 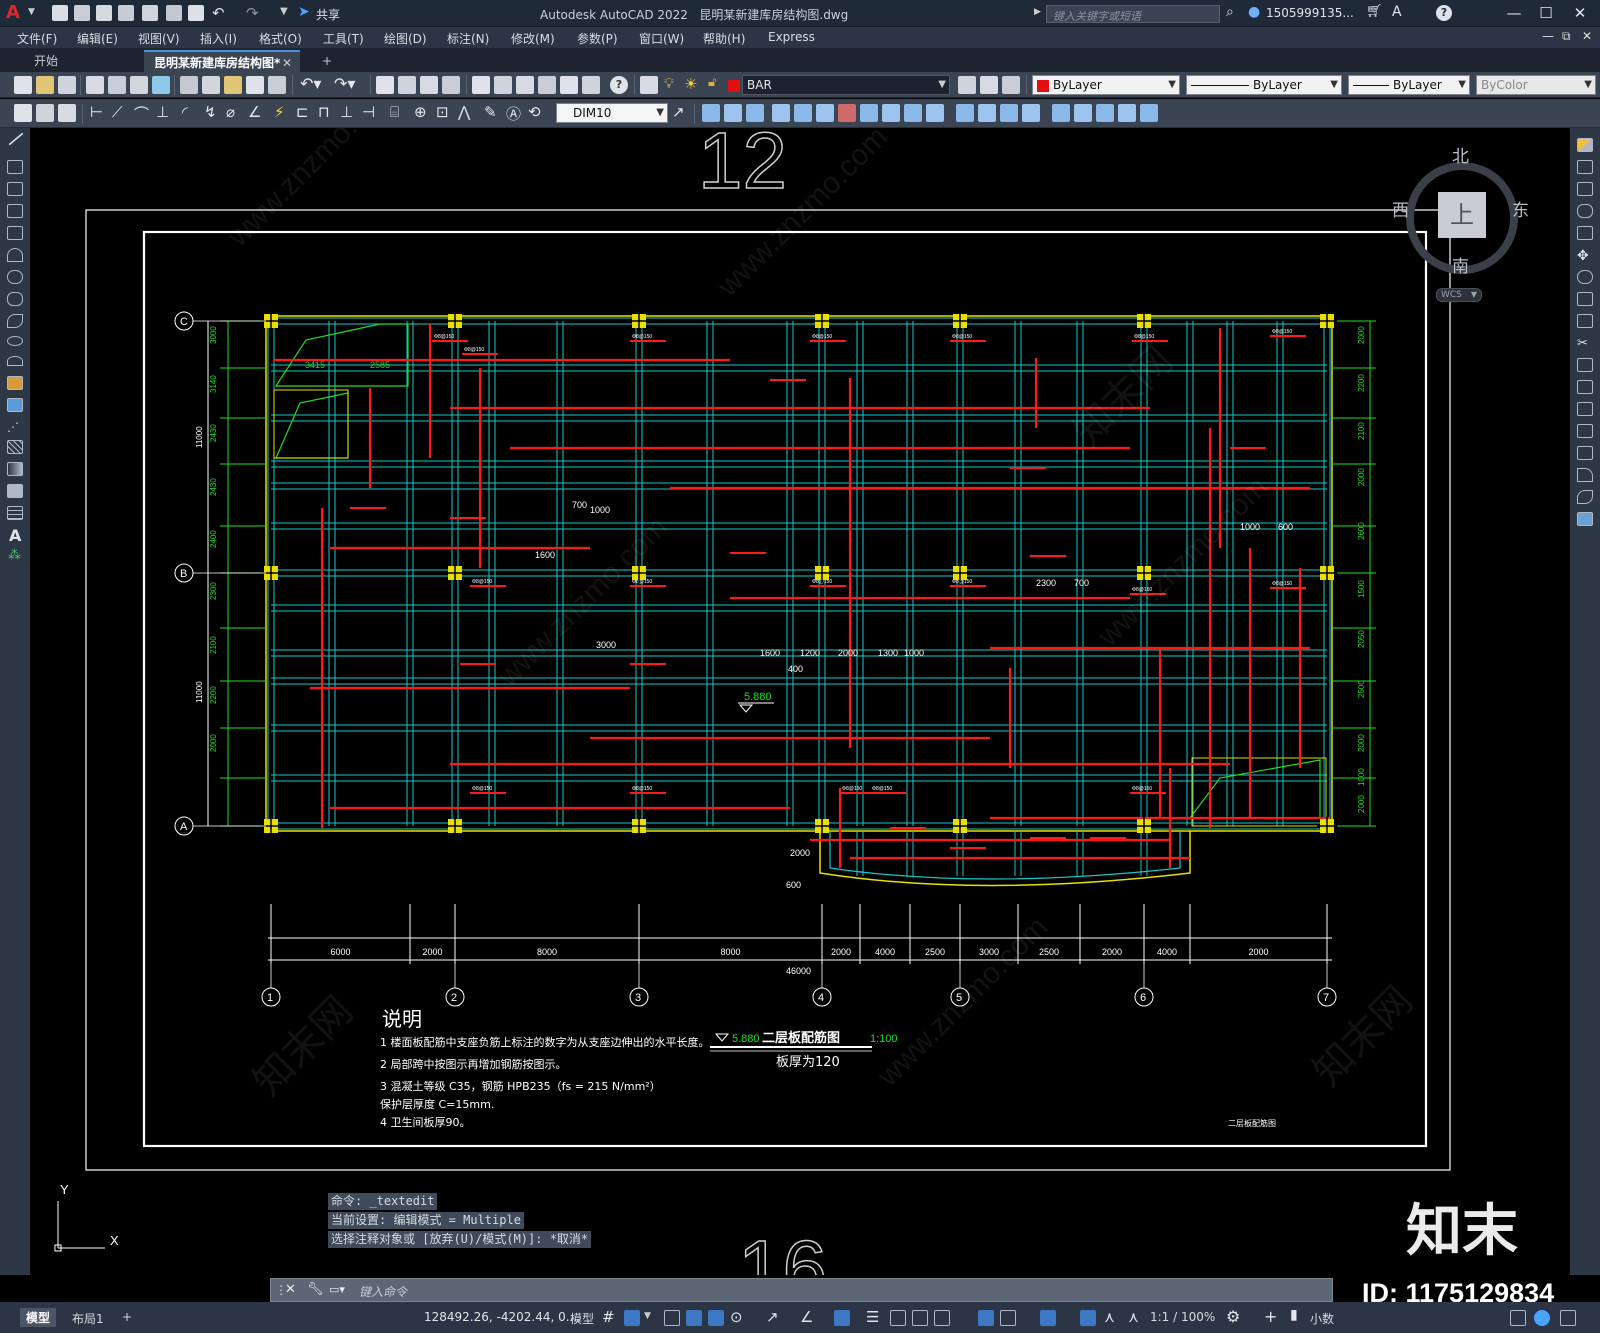 What do you see at coordinates (218, 13) in the screenshot?
I see `undo-icon: ↶` at bounding box center [218, 13].